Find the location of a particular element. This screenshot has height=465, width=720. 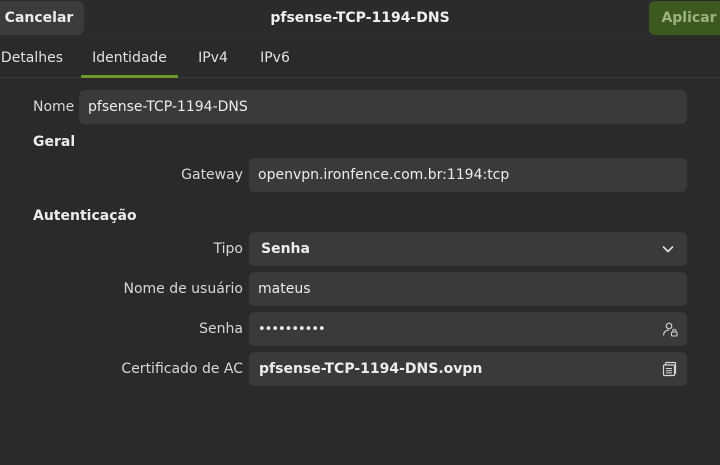

tab-bar: Detalhes Identidade IPv4 IPv6 is located at coordinates (360, 58).